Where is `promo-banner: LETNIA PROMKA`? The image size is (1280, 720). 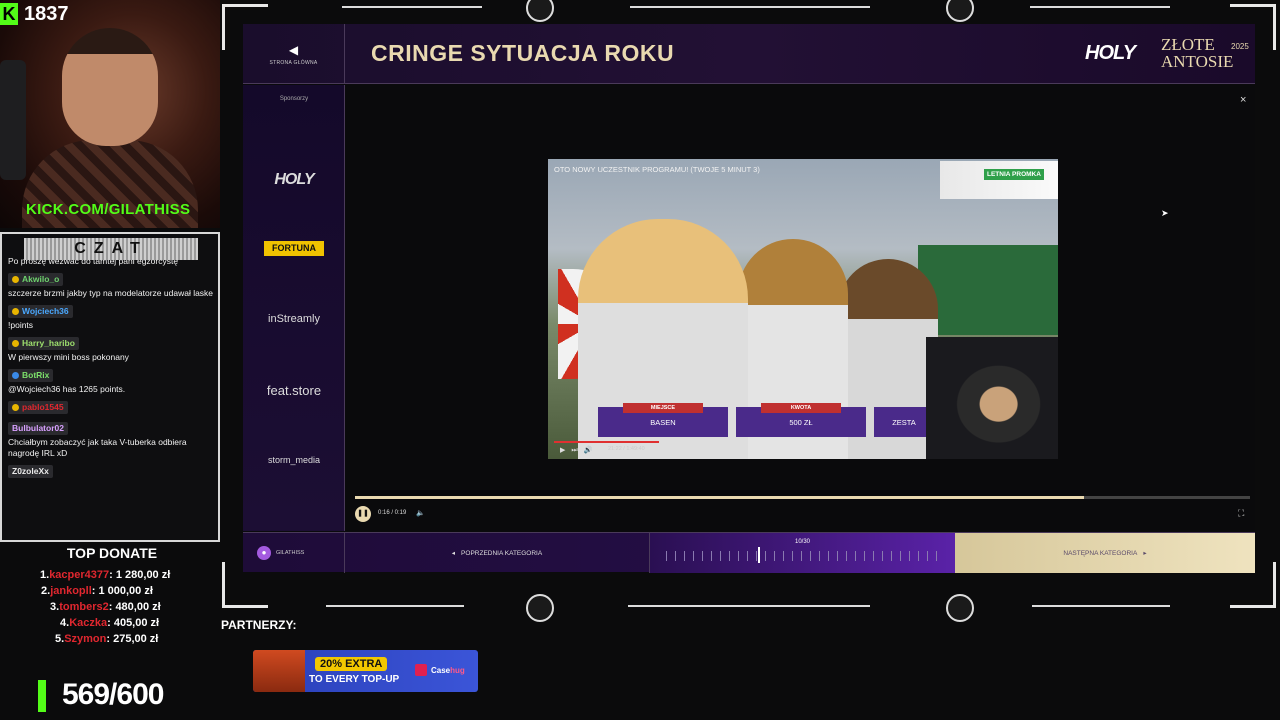 promo-banner: LETNIA PROMKA is located at coordinates (999, 180).